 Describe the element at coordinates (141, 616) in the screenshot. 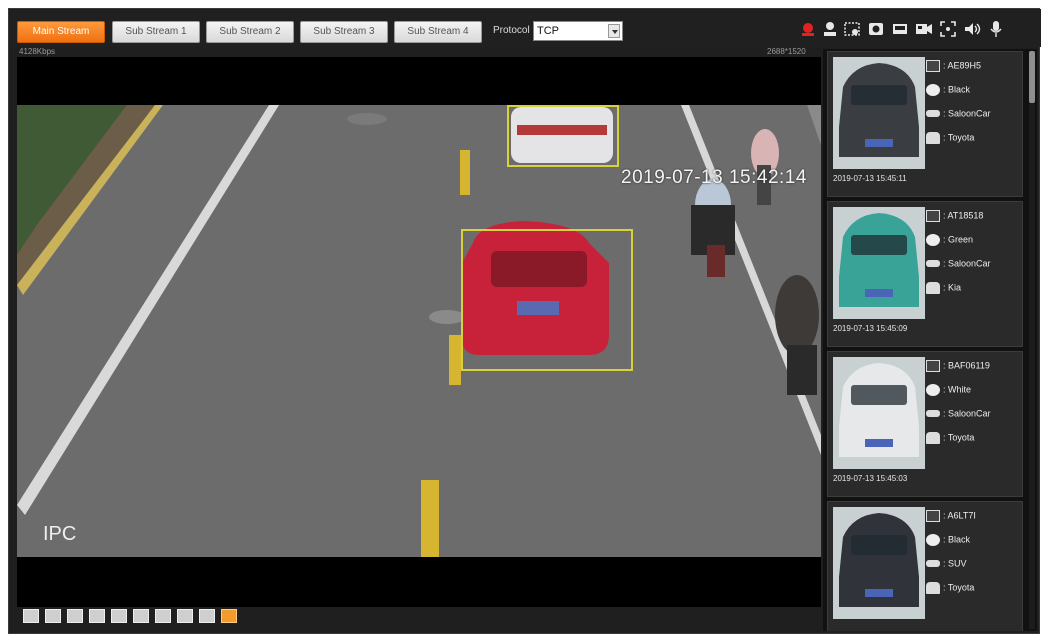

I see `rules-icon` at that location.